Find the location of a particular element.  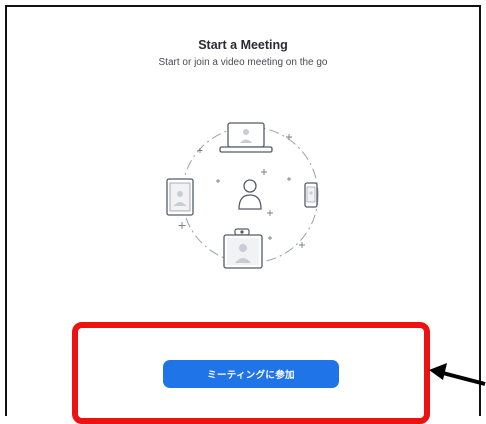

tablet-icon is located at coordinates (180, 197).